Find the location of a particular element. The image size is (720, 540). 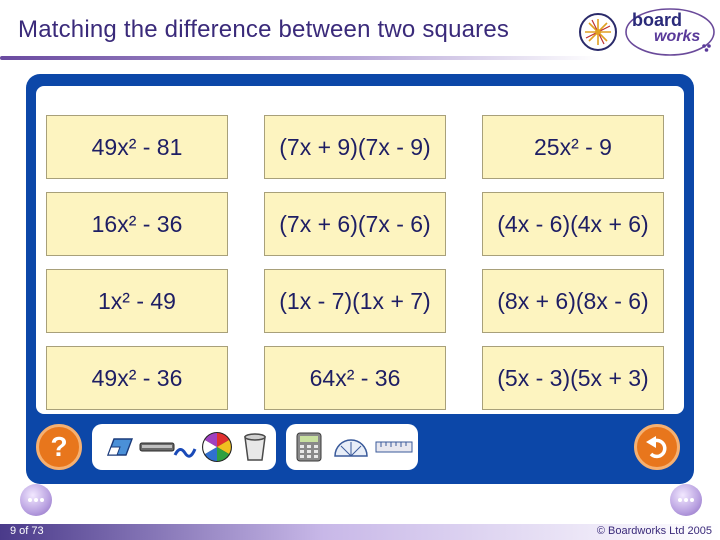

match-card: (7x + 6)(7x - 6) is located at coordinates (355, 224).